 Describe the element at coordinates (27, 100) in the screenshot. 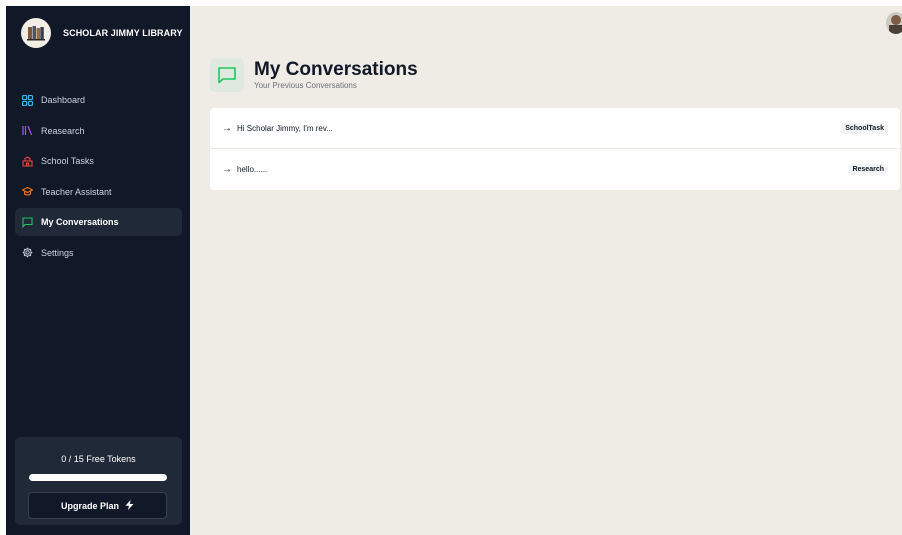

I see `grid-icon` at that location.